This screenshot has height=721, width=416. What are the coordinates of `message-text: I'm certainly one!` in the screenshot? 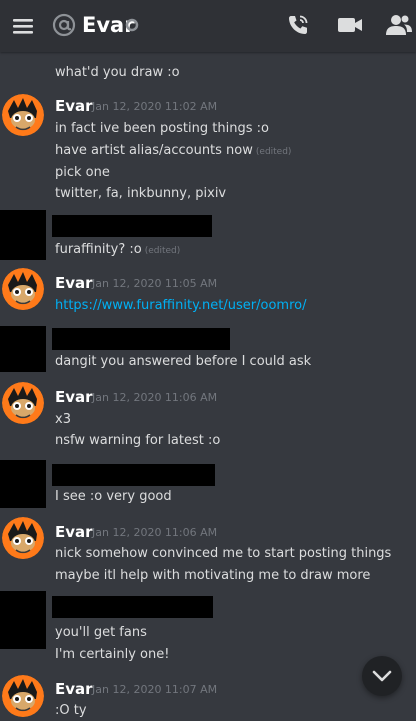 It's located at (112, 654).